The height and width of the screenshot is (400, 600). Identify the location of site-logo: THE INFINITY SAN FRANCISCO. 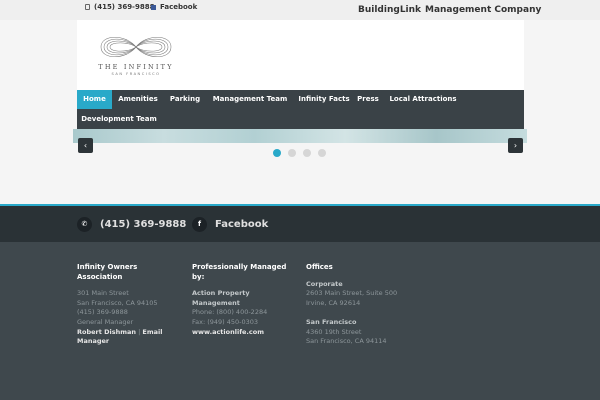
(136, 56).